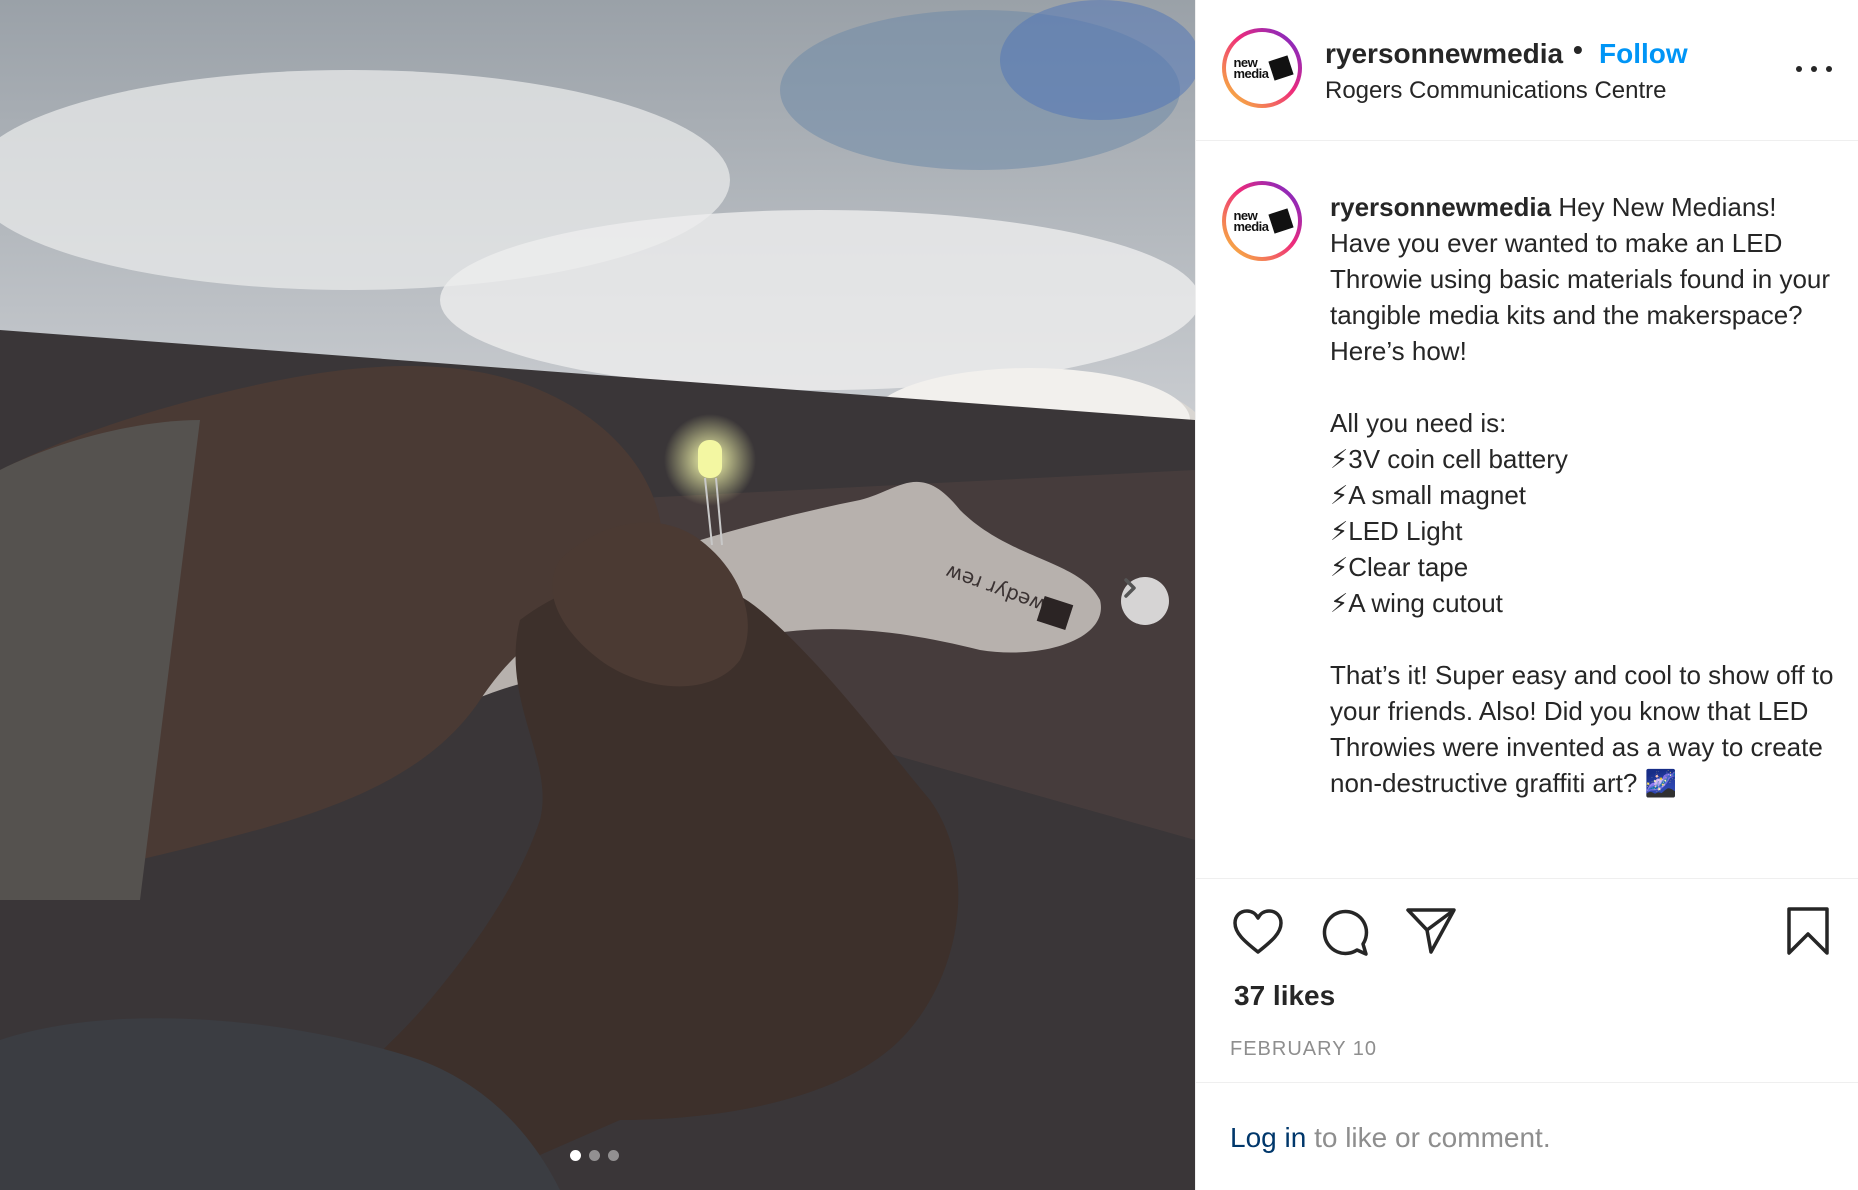 This screenshot has height=1190, width=1858. What do you see at coordinates (1258, 932) in the screenshot?
I see `heart-icon` at bounding box center [1258, 932].